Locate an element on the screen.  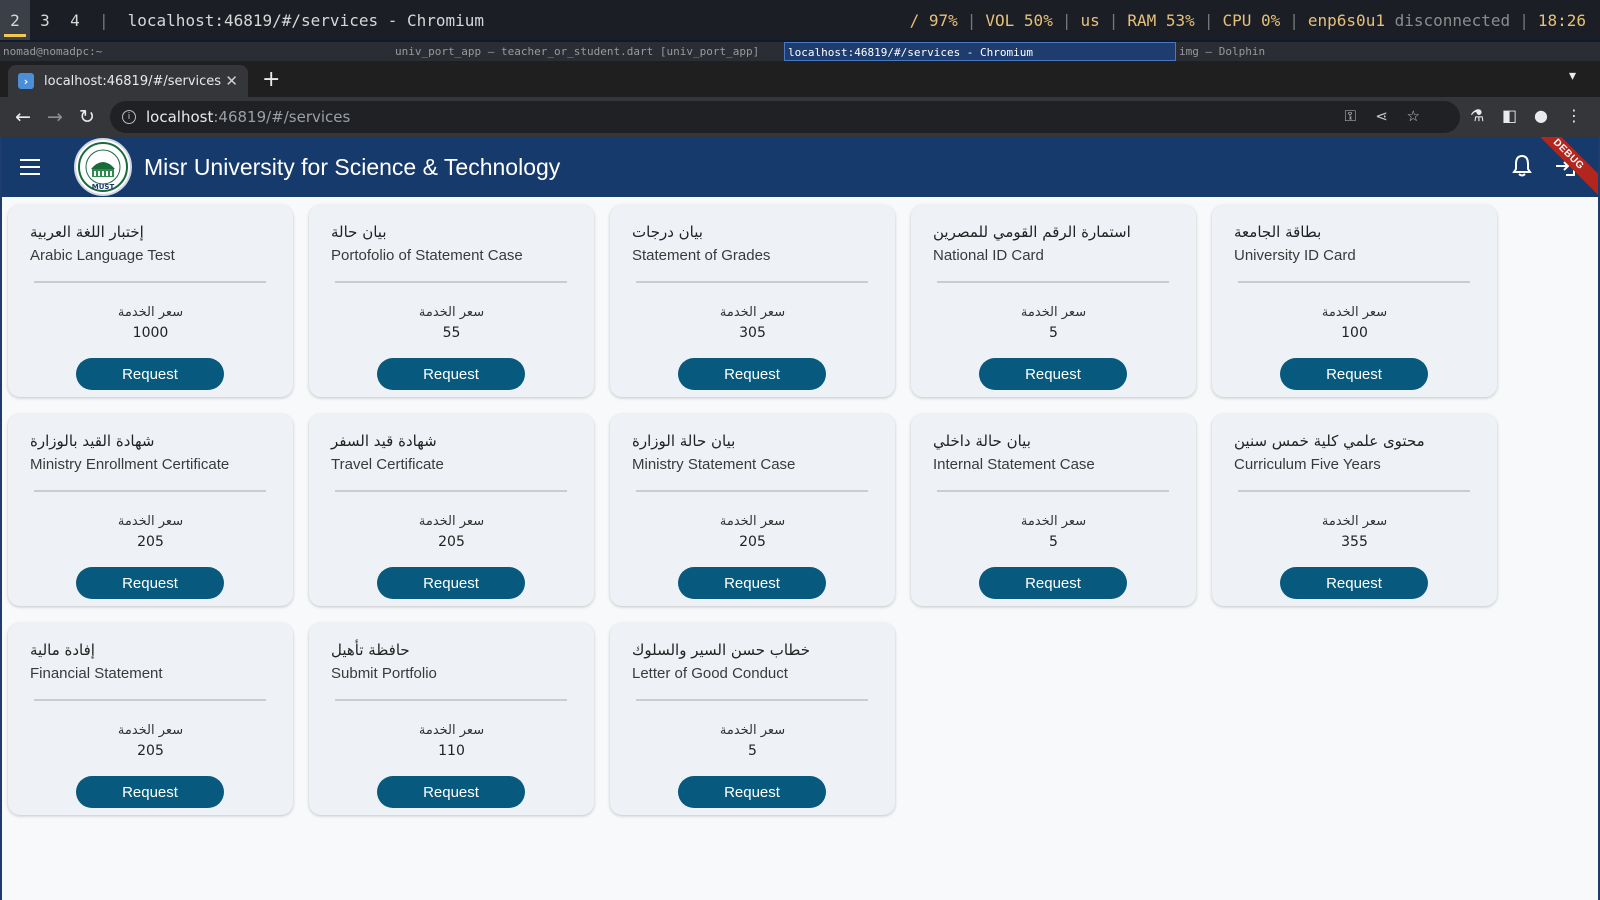
notification-bell-icon is located at coordinates (1522, 167).